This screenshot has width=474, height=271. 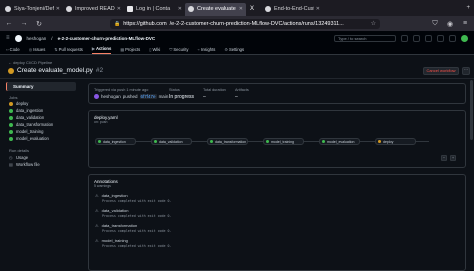 I want to click on sidebar-item-summary: Summary, so click(x=41, y=86).